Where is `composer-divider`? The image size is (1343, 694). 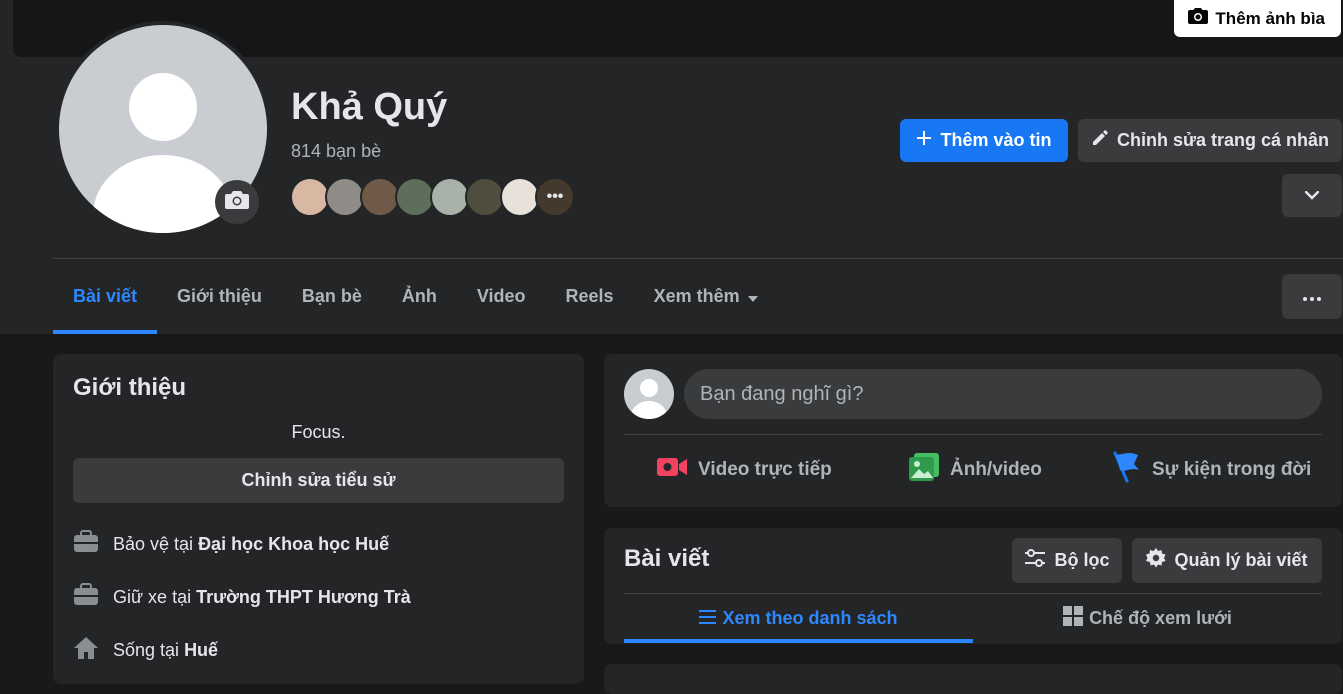 composer-divider is located at coordinates (973, 434).